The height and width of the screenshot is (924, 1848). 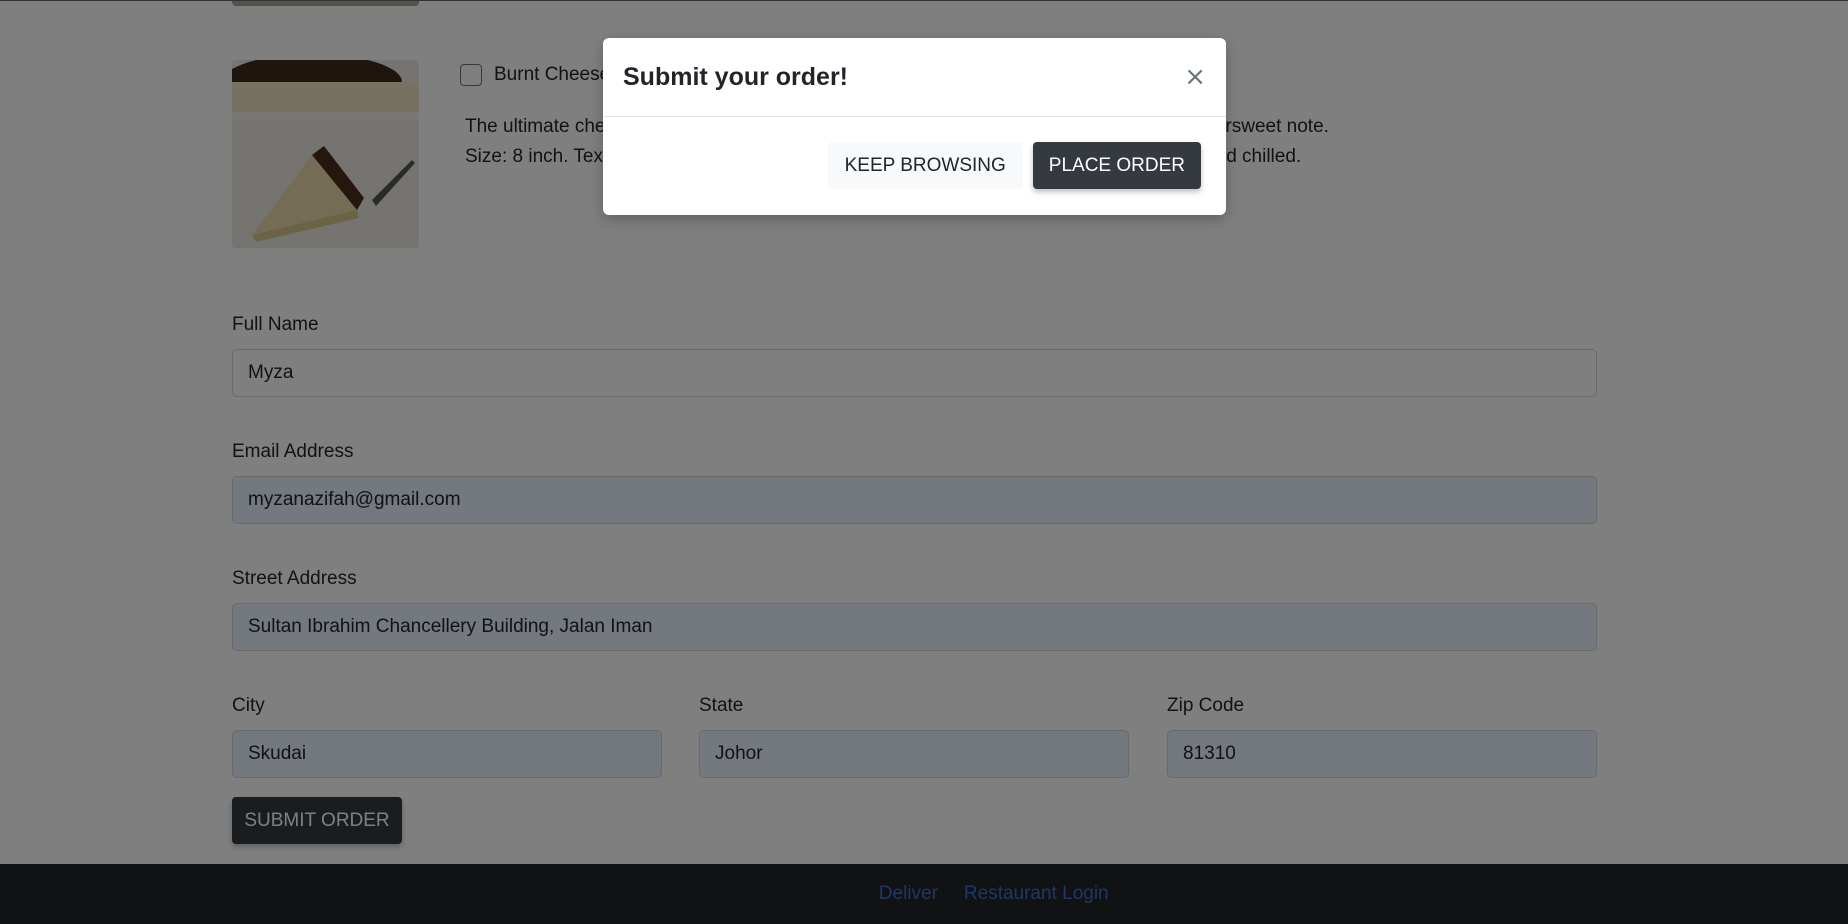 I want to click on place-order-button: PLACE ORDER, so click(x=1116, y=165).